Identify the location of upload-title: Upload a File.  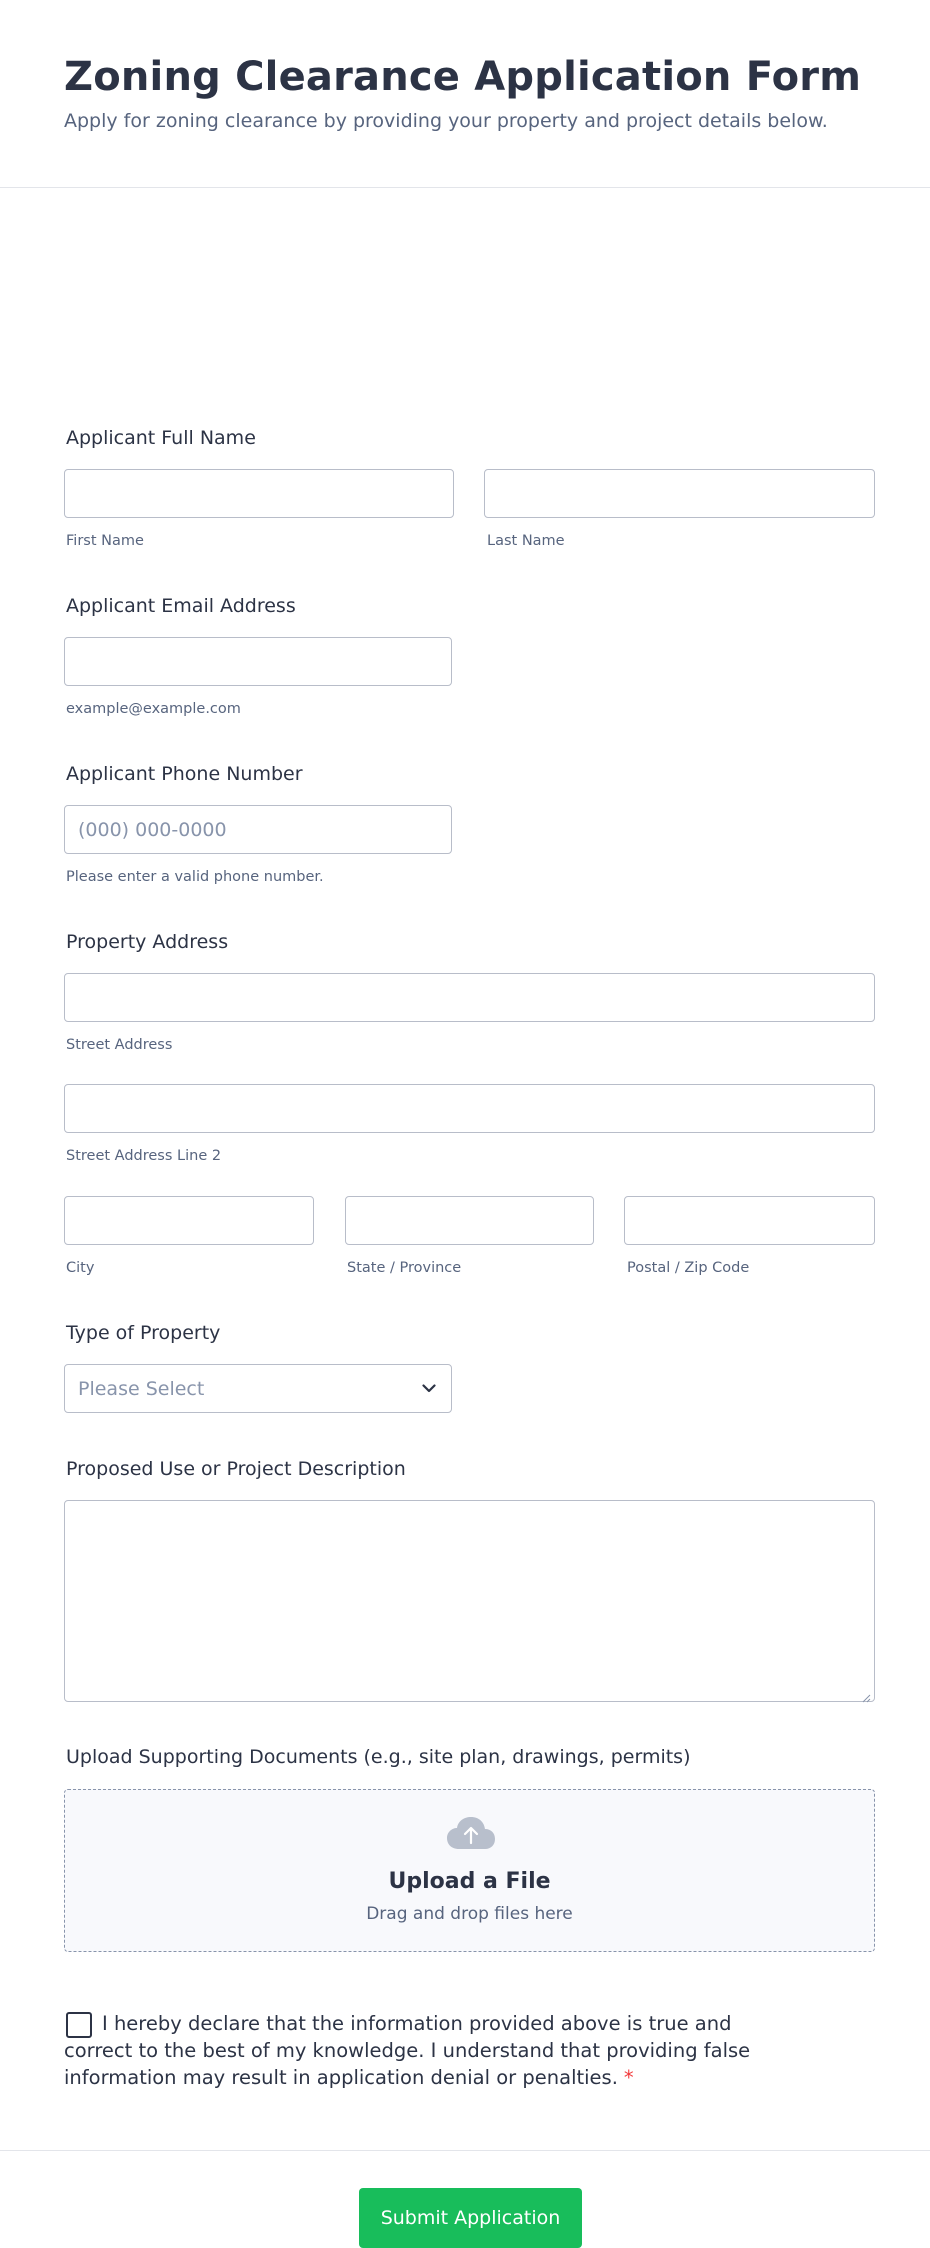
(469, 1881).